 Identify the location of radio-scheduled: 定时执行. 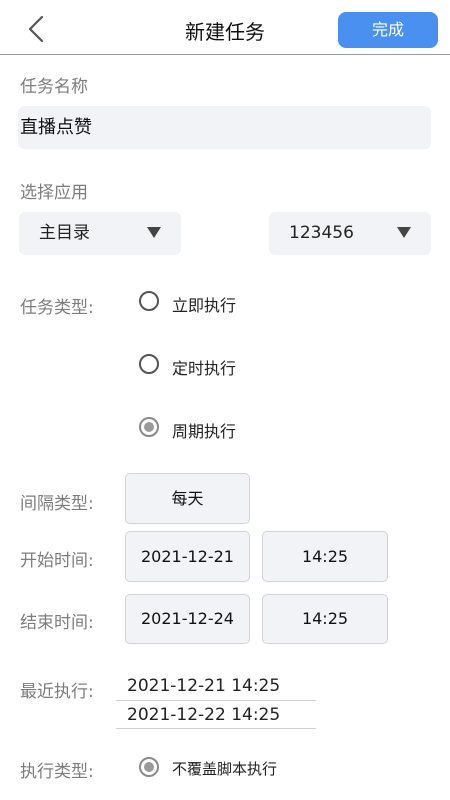
(219, 366).